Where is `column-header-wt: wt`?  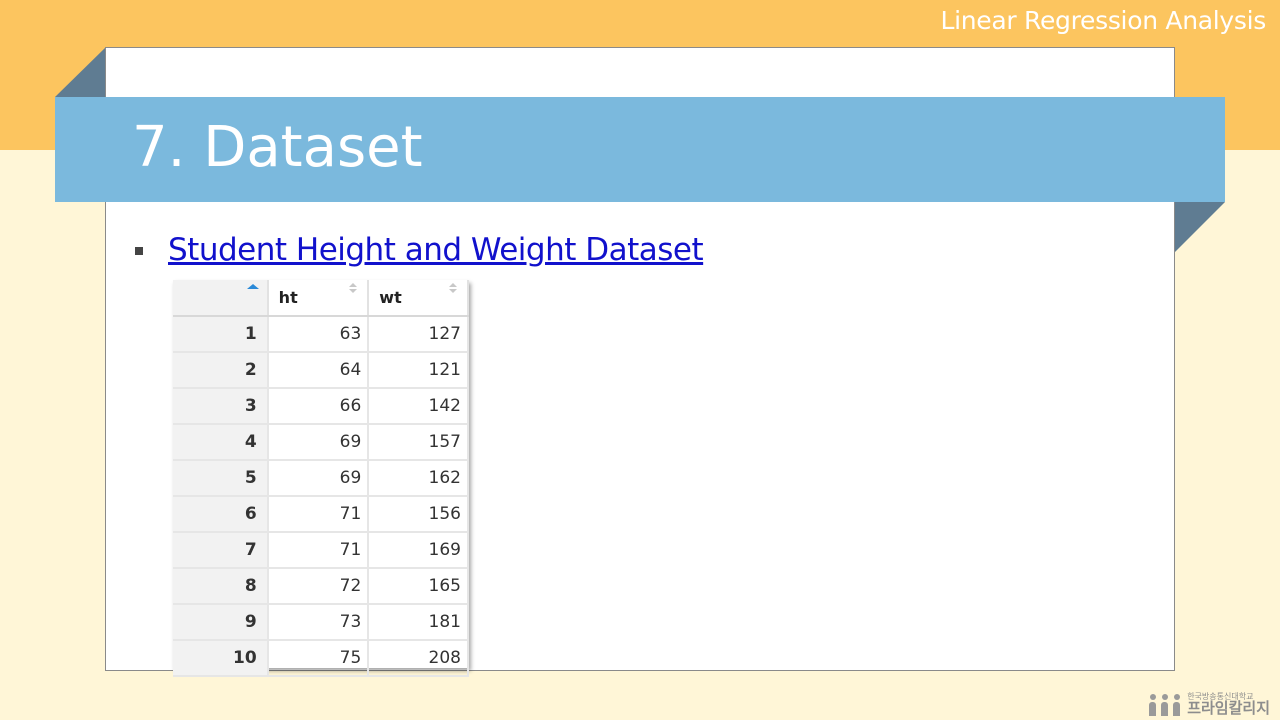 column-header-wt: wt is located at coordinates (418, 298).